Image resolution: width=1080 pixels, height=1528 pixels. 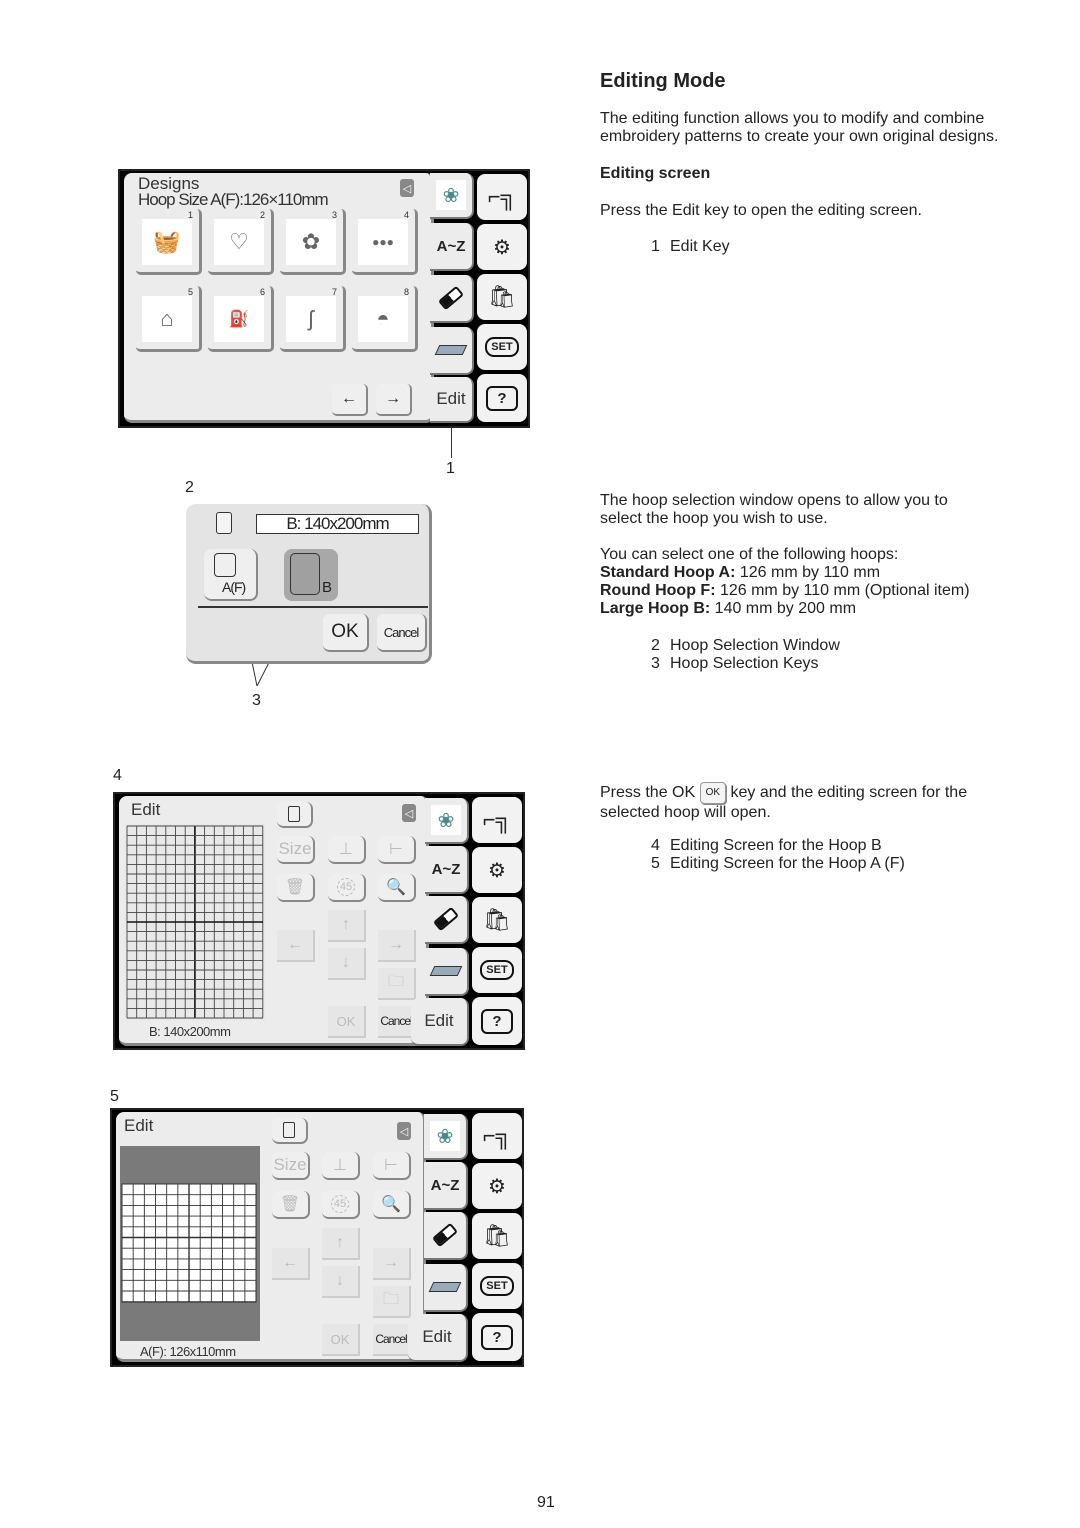 I want to click on design-thumb-5: 5 ⌂, so click(x=169, y=319).